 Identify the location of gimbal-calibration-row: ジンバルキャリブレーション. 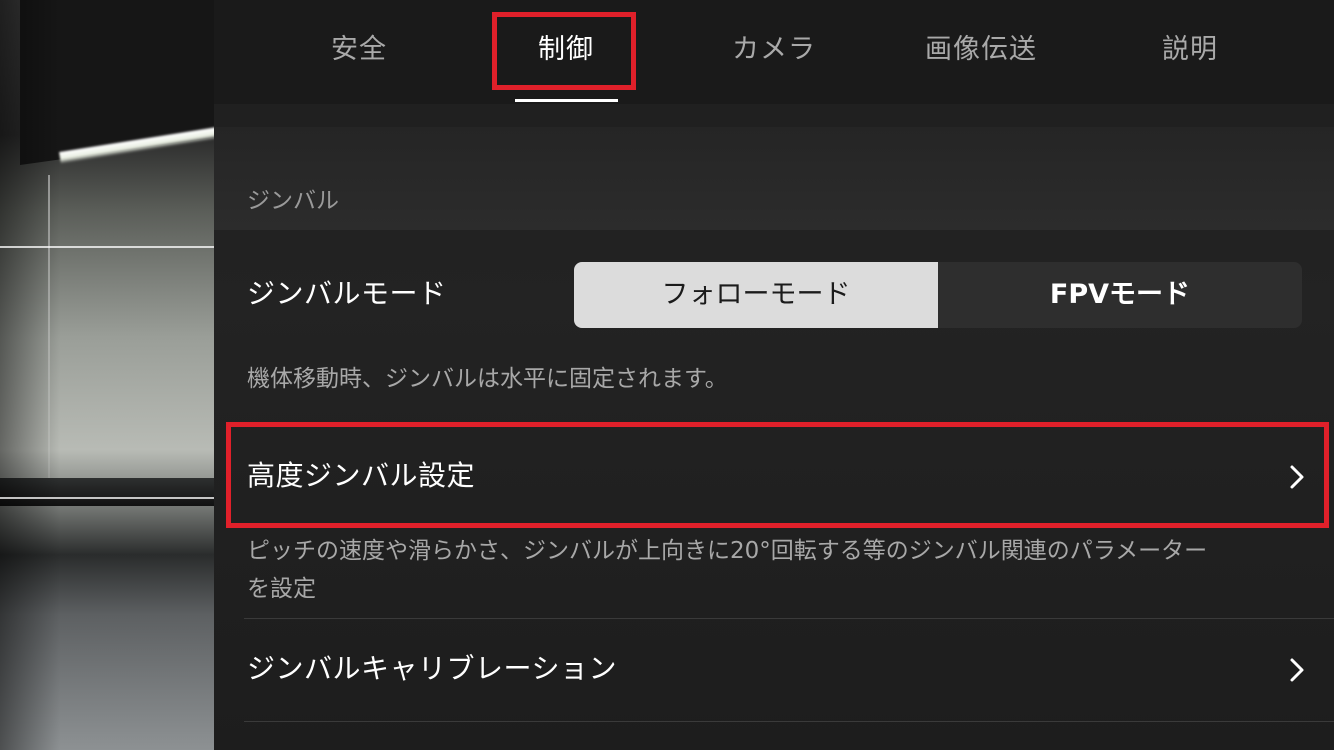
(779, 670).